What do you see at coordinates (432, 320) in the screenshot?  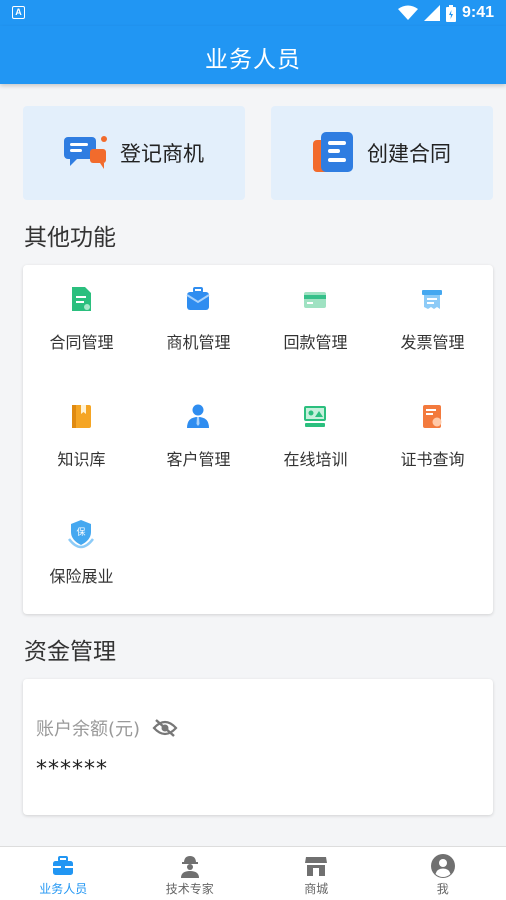 I see `function-invoice-management: 发票管理` at bounding box center [432, 320].